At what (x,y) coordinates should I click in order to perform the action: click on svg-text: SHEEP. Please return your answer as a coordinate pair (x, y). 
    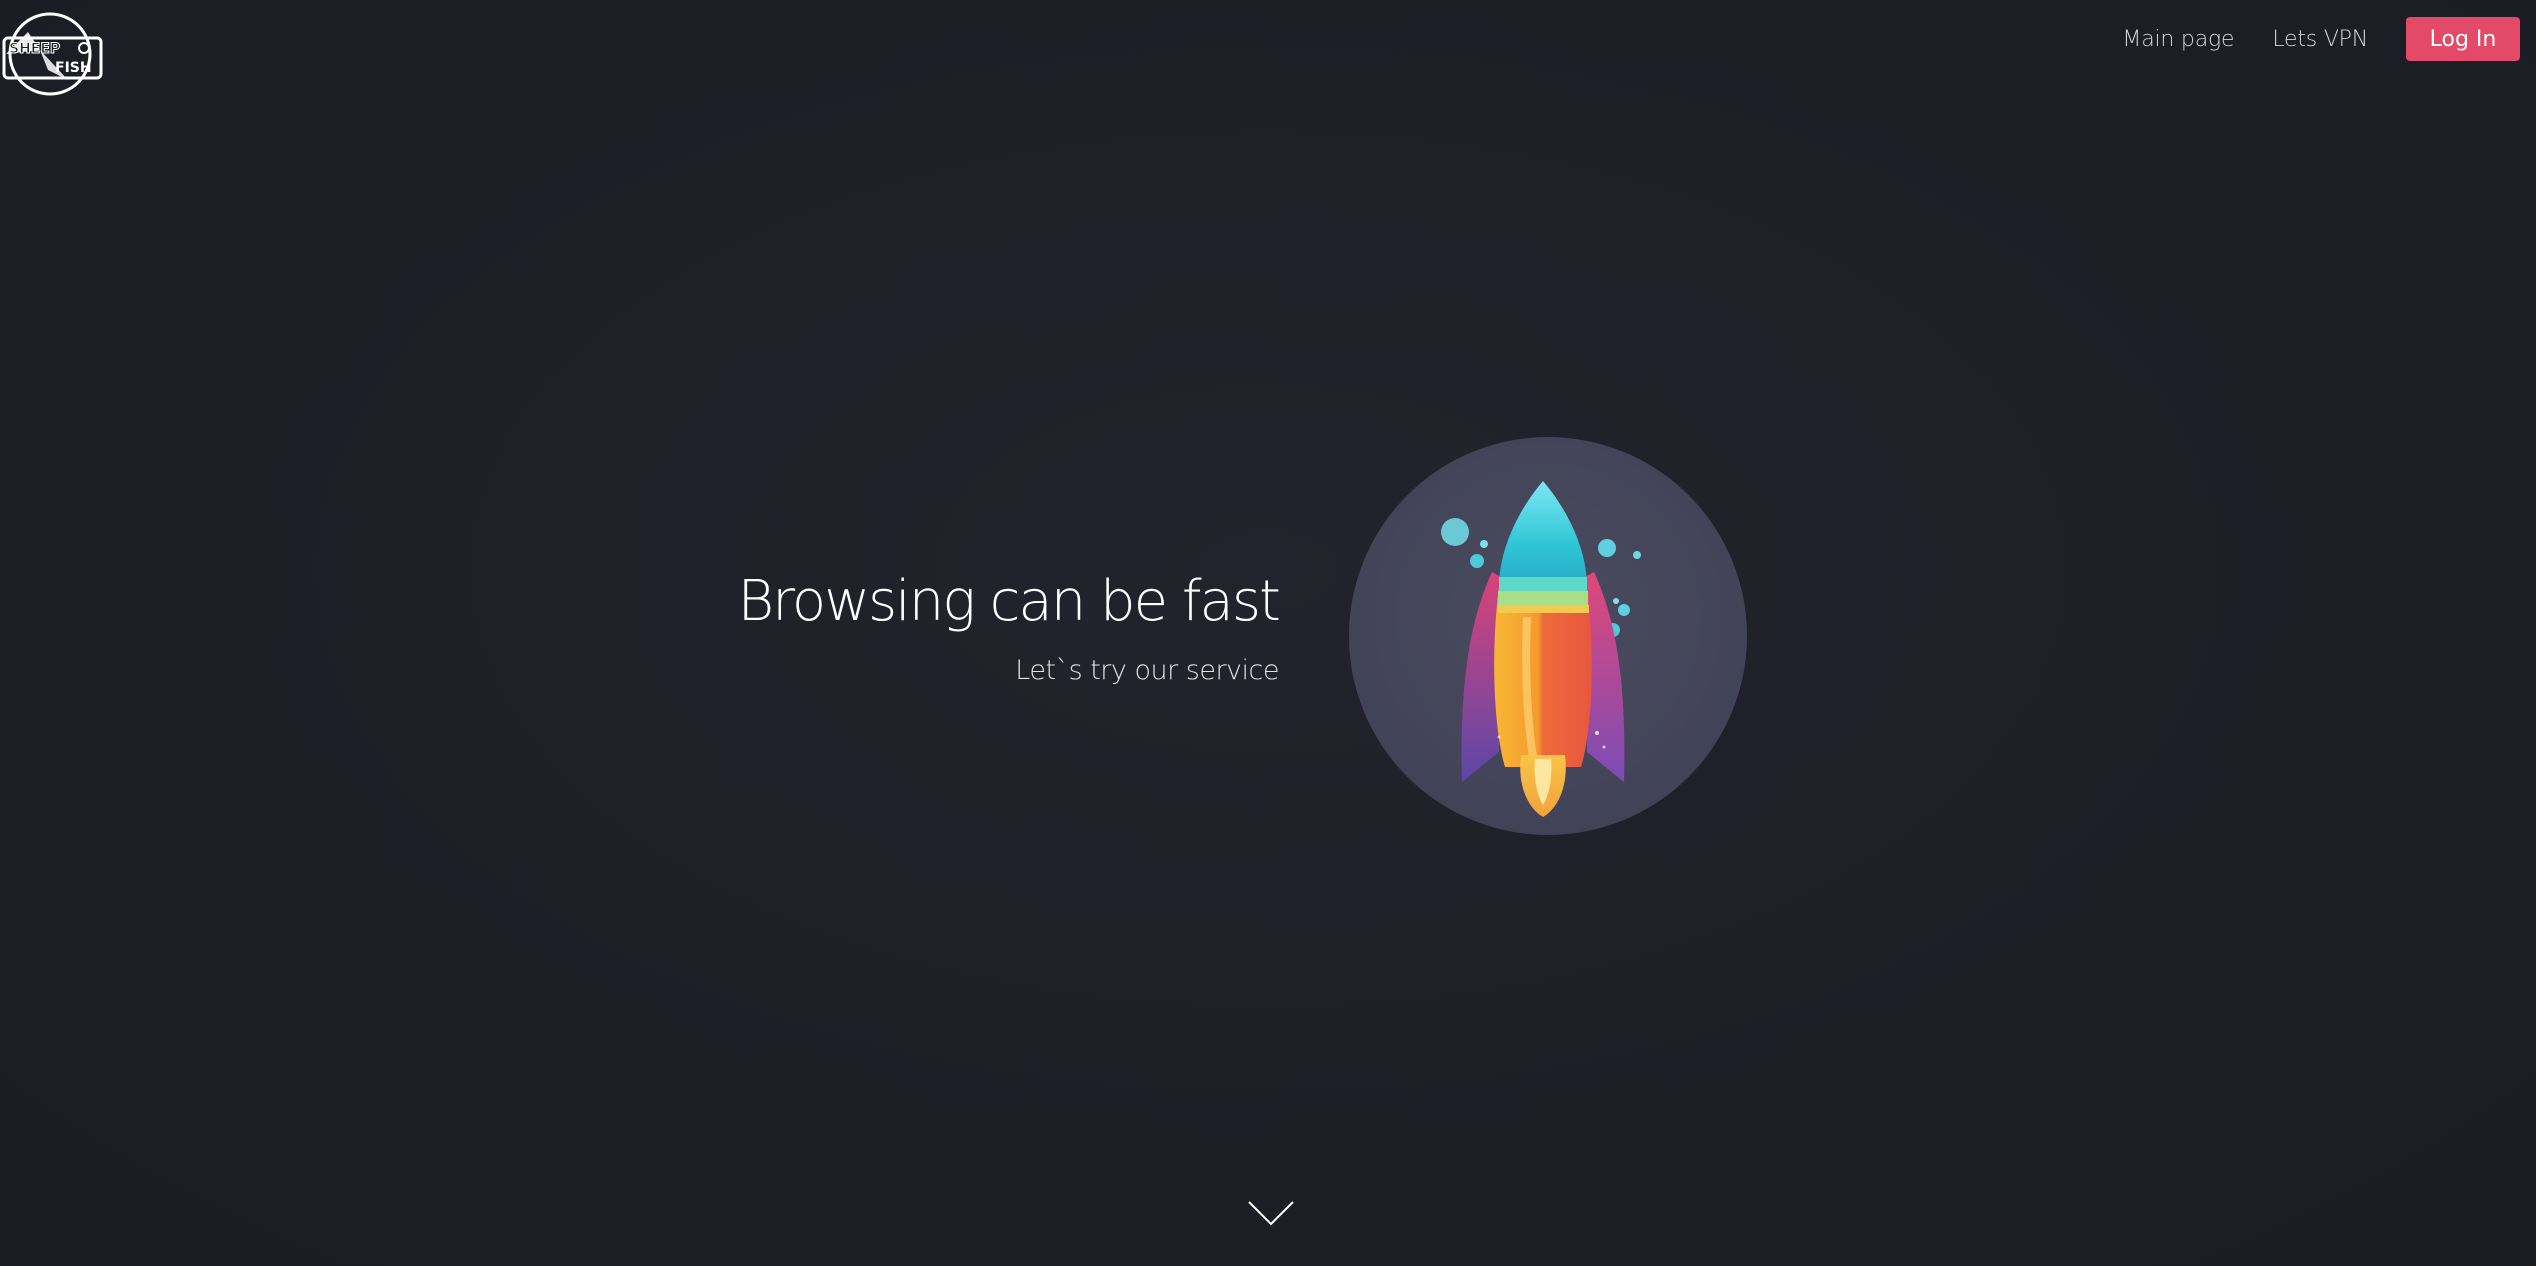
    Looking at the image, I should click on (34, 49).